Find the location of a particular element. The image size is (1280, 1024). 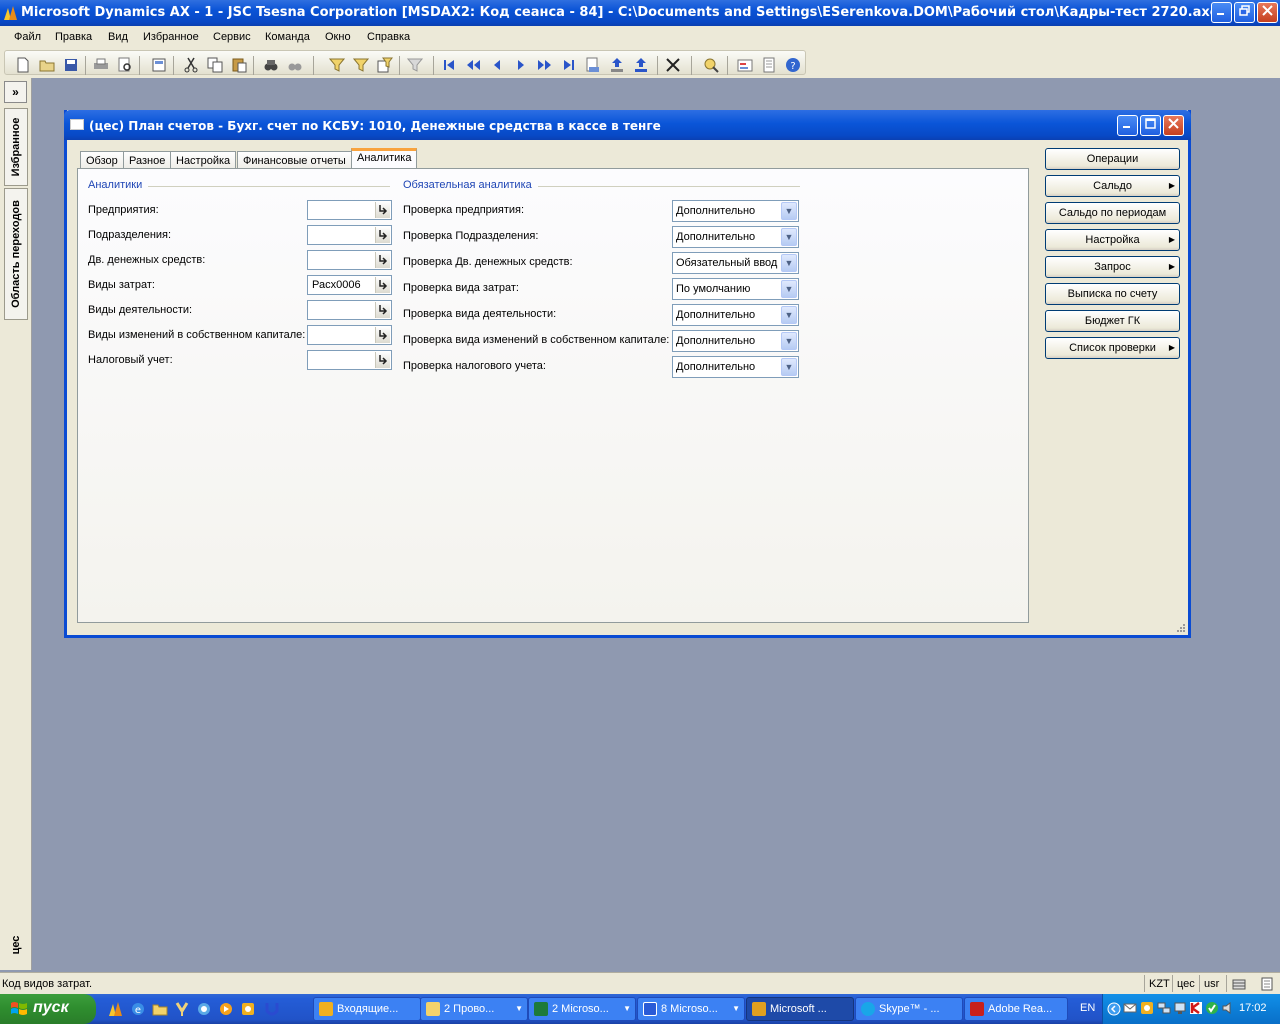

check-equity-changes-select: Дополнительно ▼ is located at coordinates (735, 341).